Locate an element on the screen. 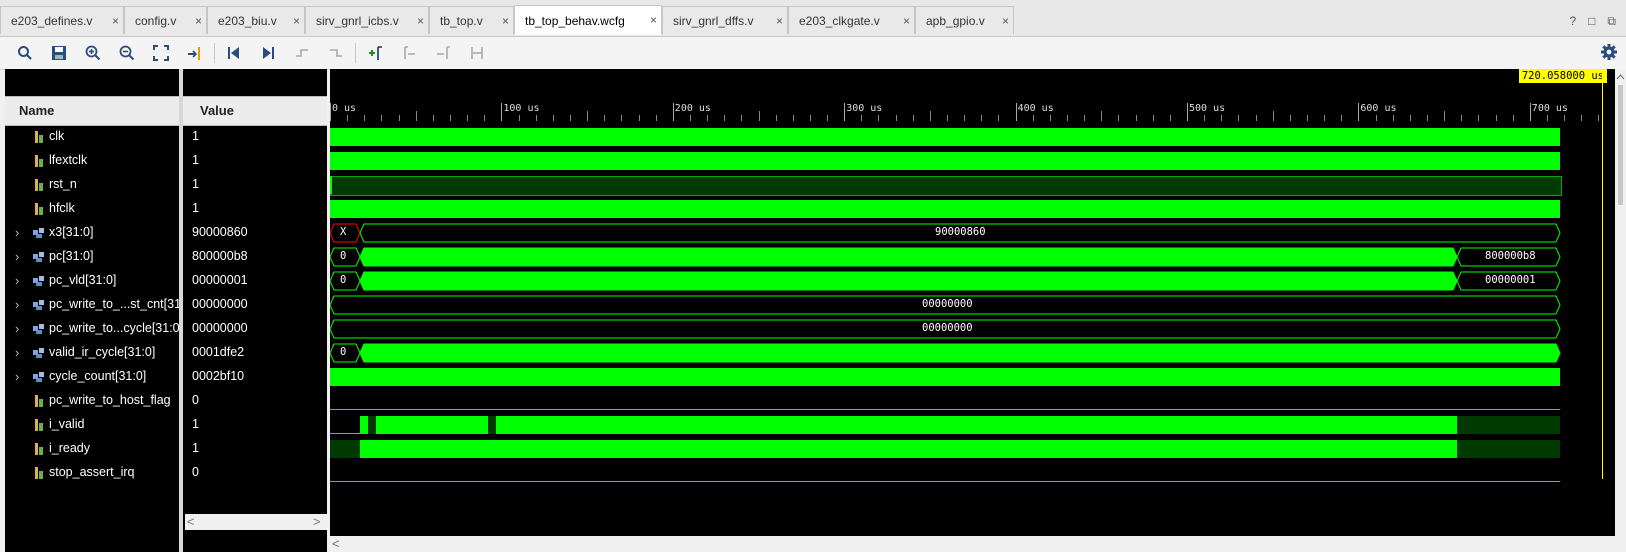 The image size is (1626, 552). signal-row: i_valid 1 is located at coordinates (166, 425).